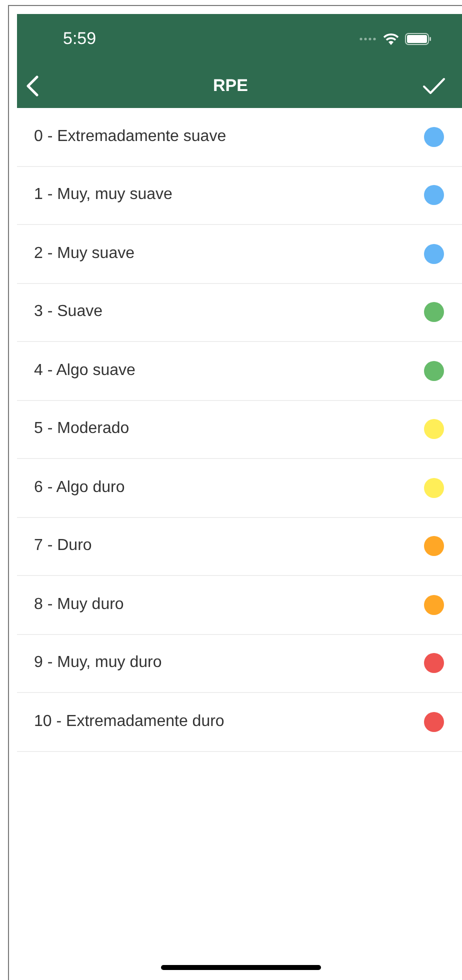  What do you see at coordinates (239, 195) in the screenshot?
I see `rpe-option: 1 - Muy, muy suave` at bounding box center [239, 195].